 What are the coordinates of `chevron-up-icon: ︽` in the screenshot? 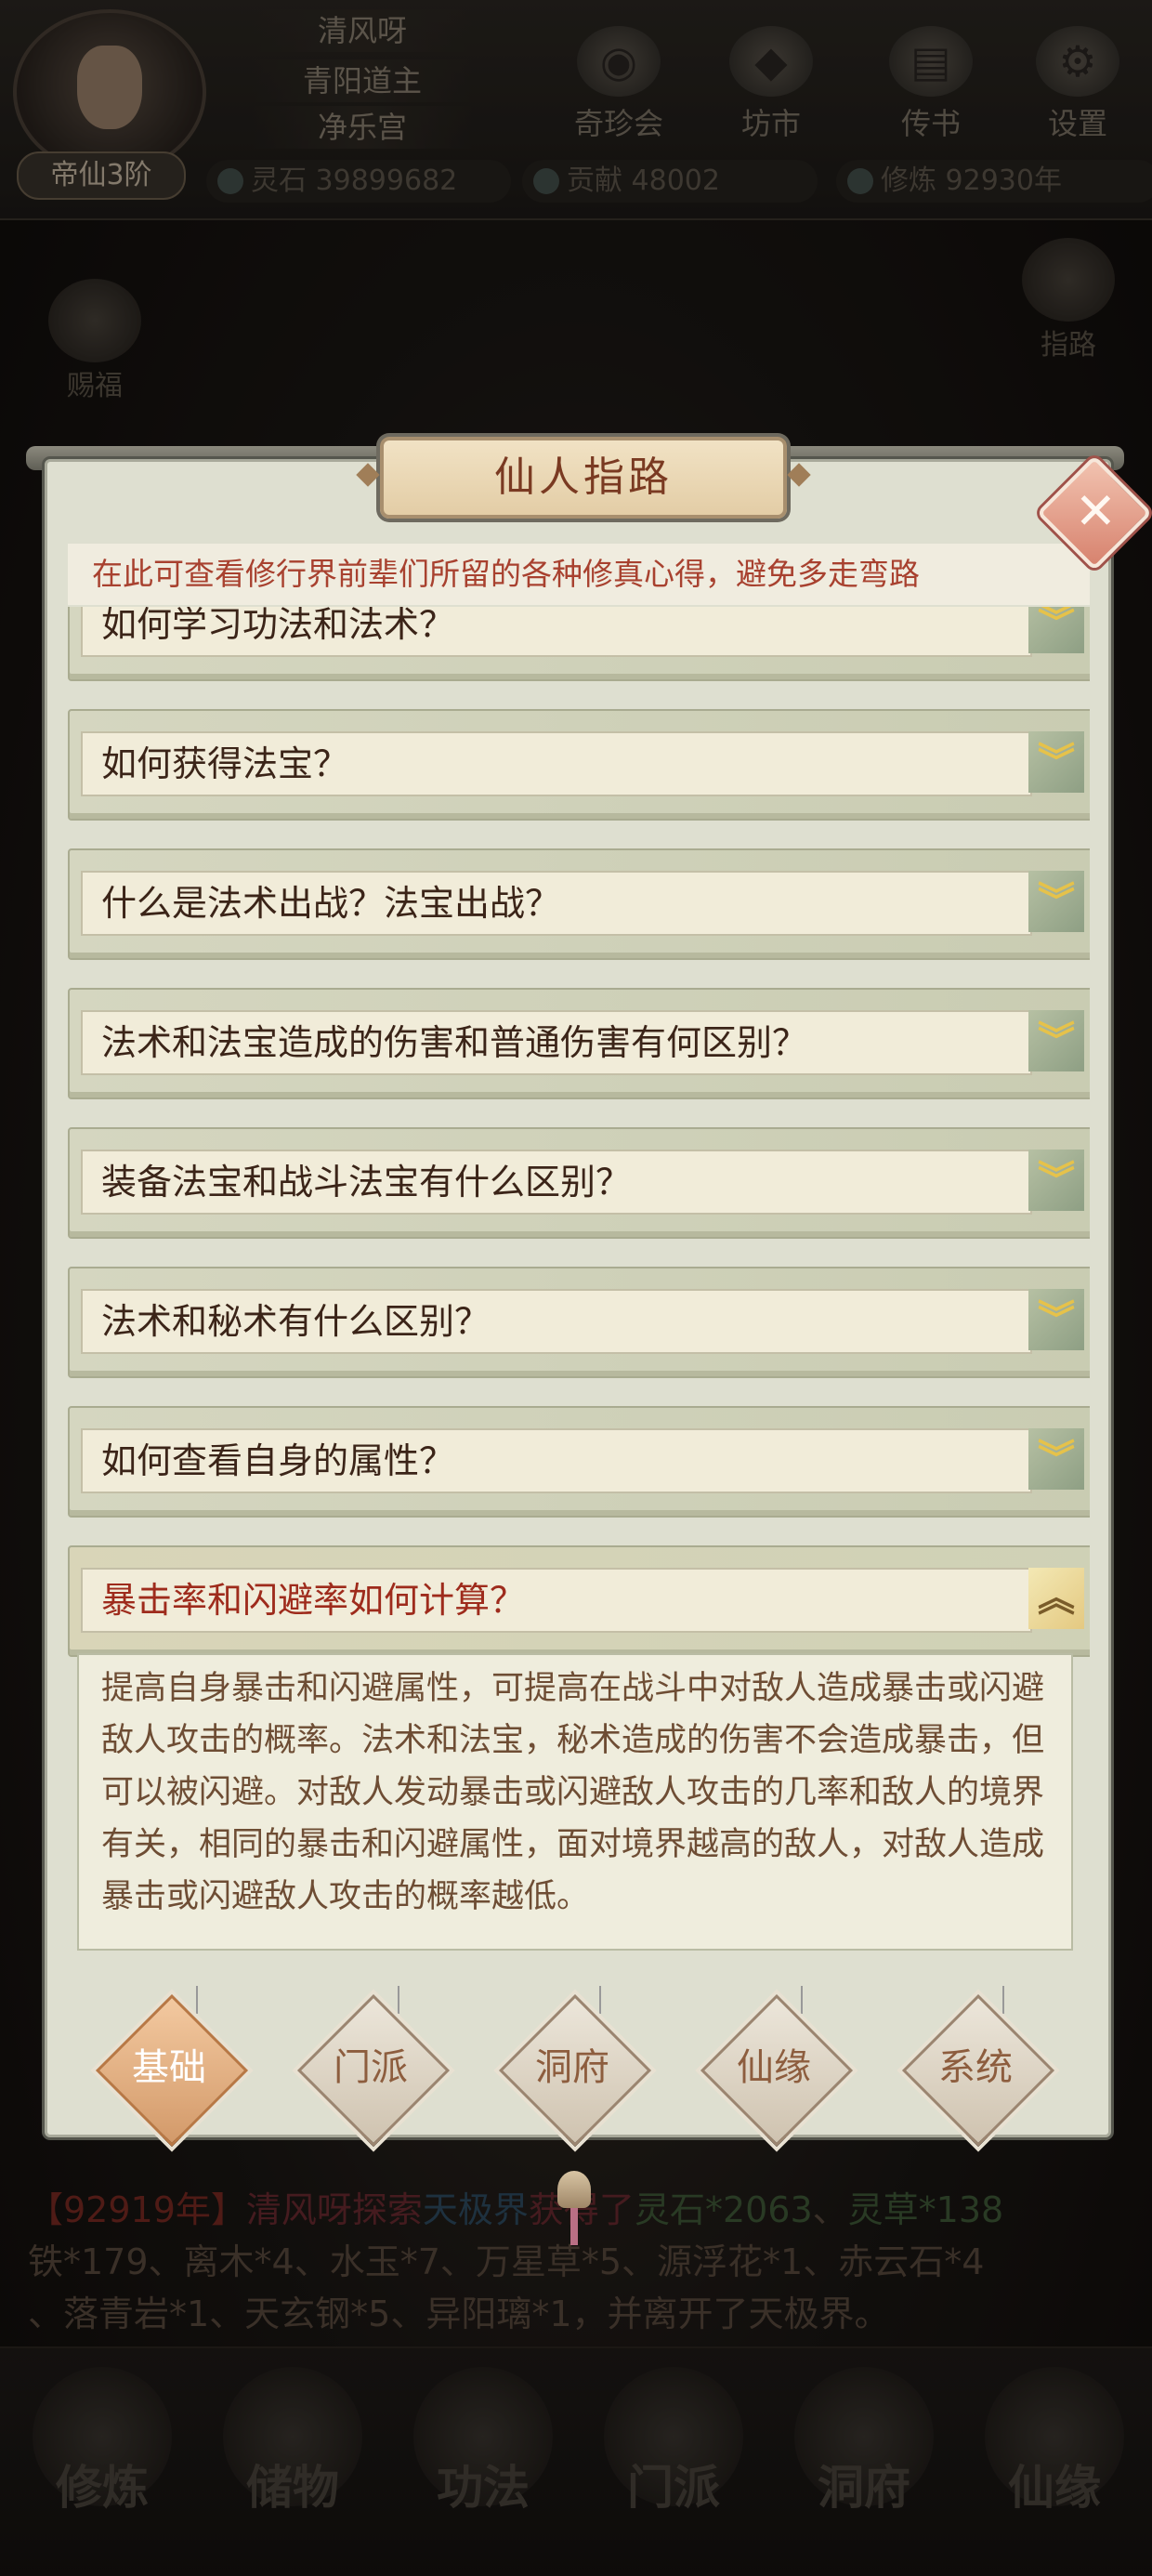 It's located at (1056, 1598).